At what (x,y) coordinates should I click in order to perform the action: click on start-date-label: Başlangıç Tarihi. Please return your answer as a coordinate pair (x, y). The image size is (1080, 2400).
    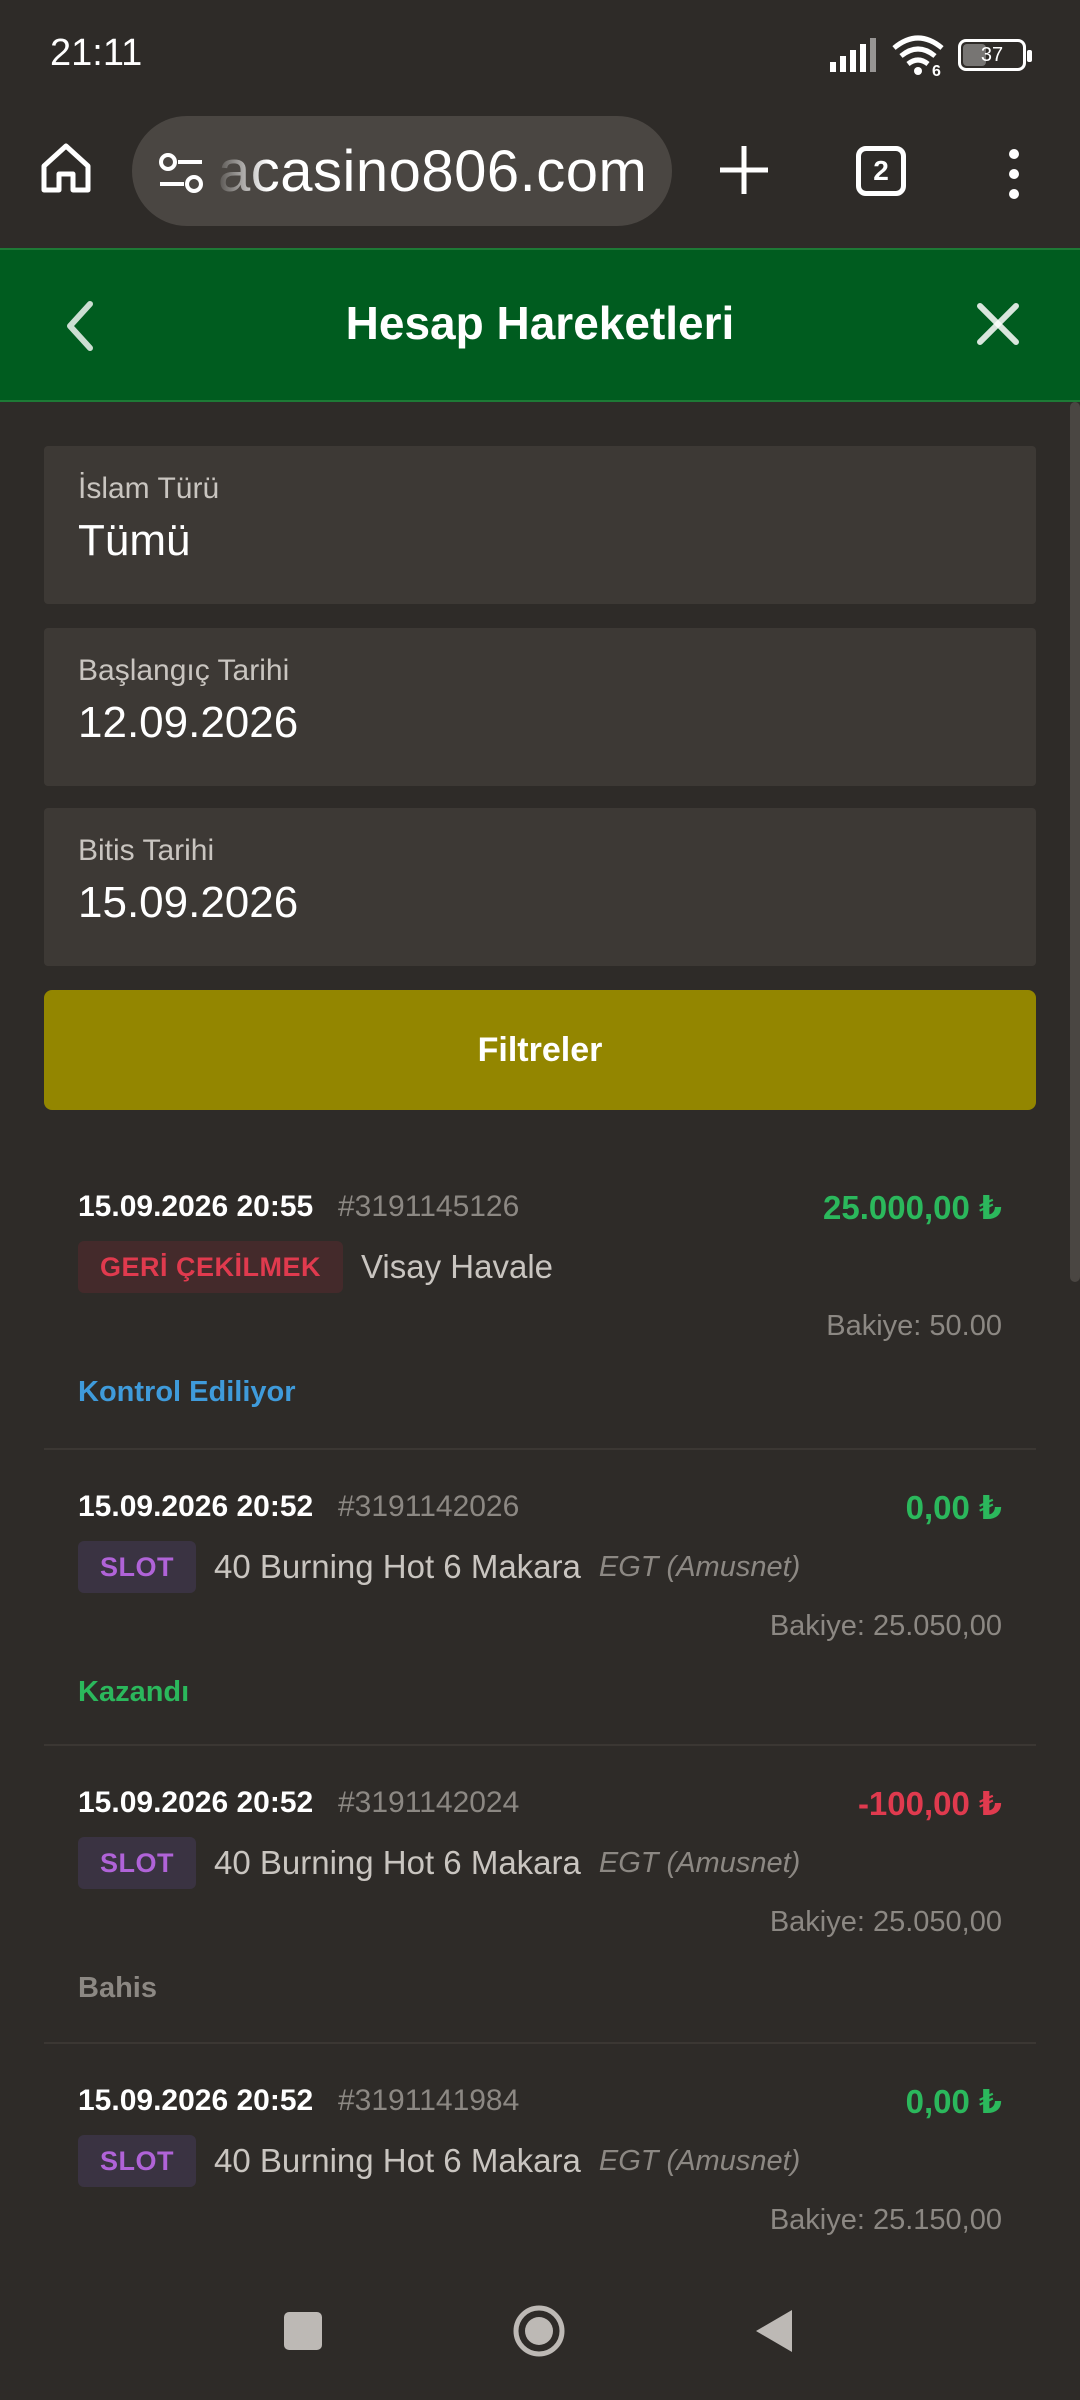
    Looking at the image, I should click on (184, 670).